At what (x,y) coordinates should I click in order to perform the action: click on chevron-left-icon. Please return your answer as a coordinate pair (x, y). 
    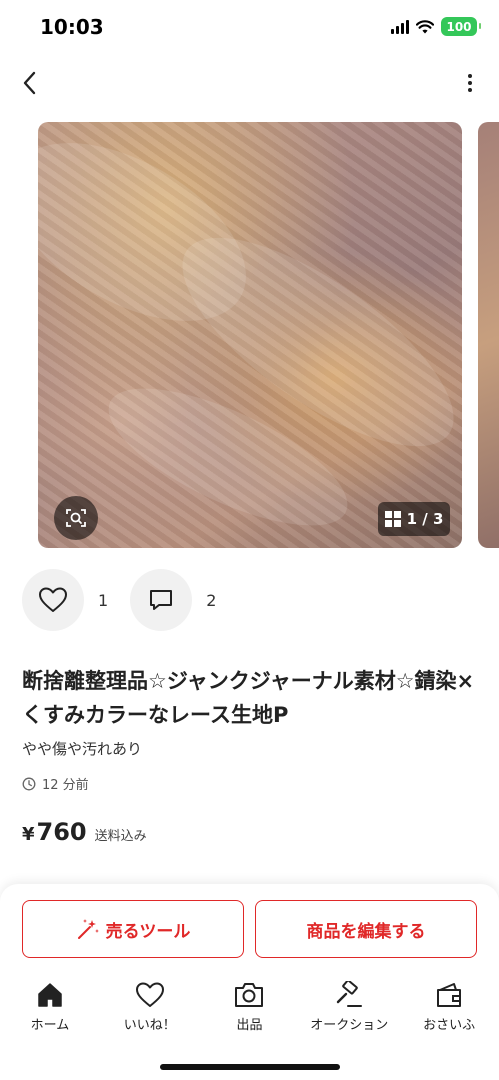
    Looking at the image, I should click on (29, 83).